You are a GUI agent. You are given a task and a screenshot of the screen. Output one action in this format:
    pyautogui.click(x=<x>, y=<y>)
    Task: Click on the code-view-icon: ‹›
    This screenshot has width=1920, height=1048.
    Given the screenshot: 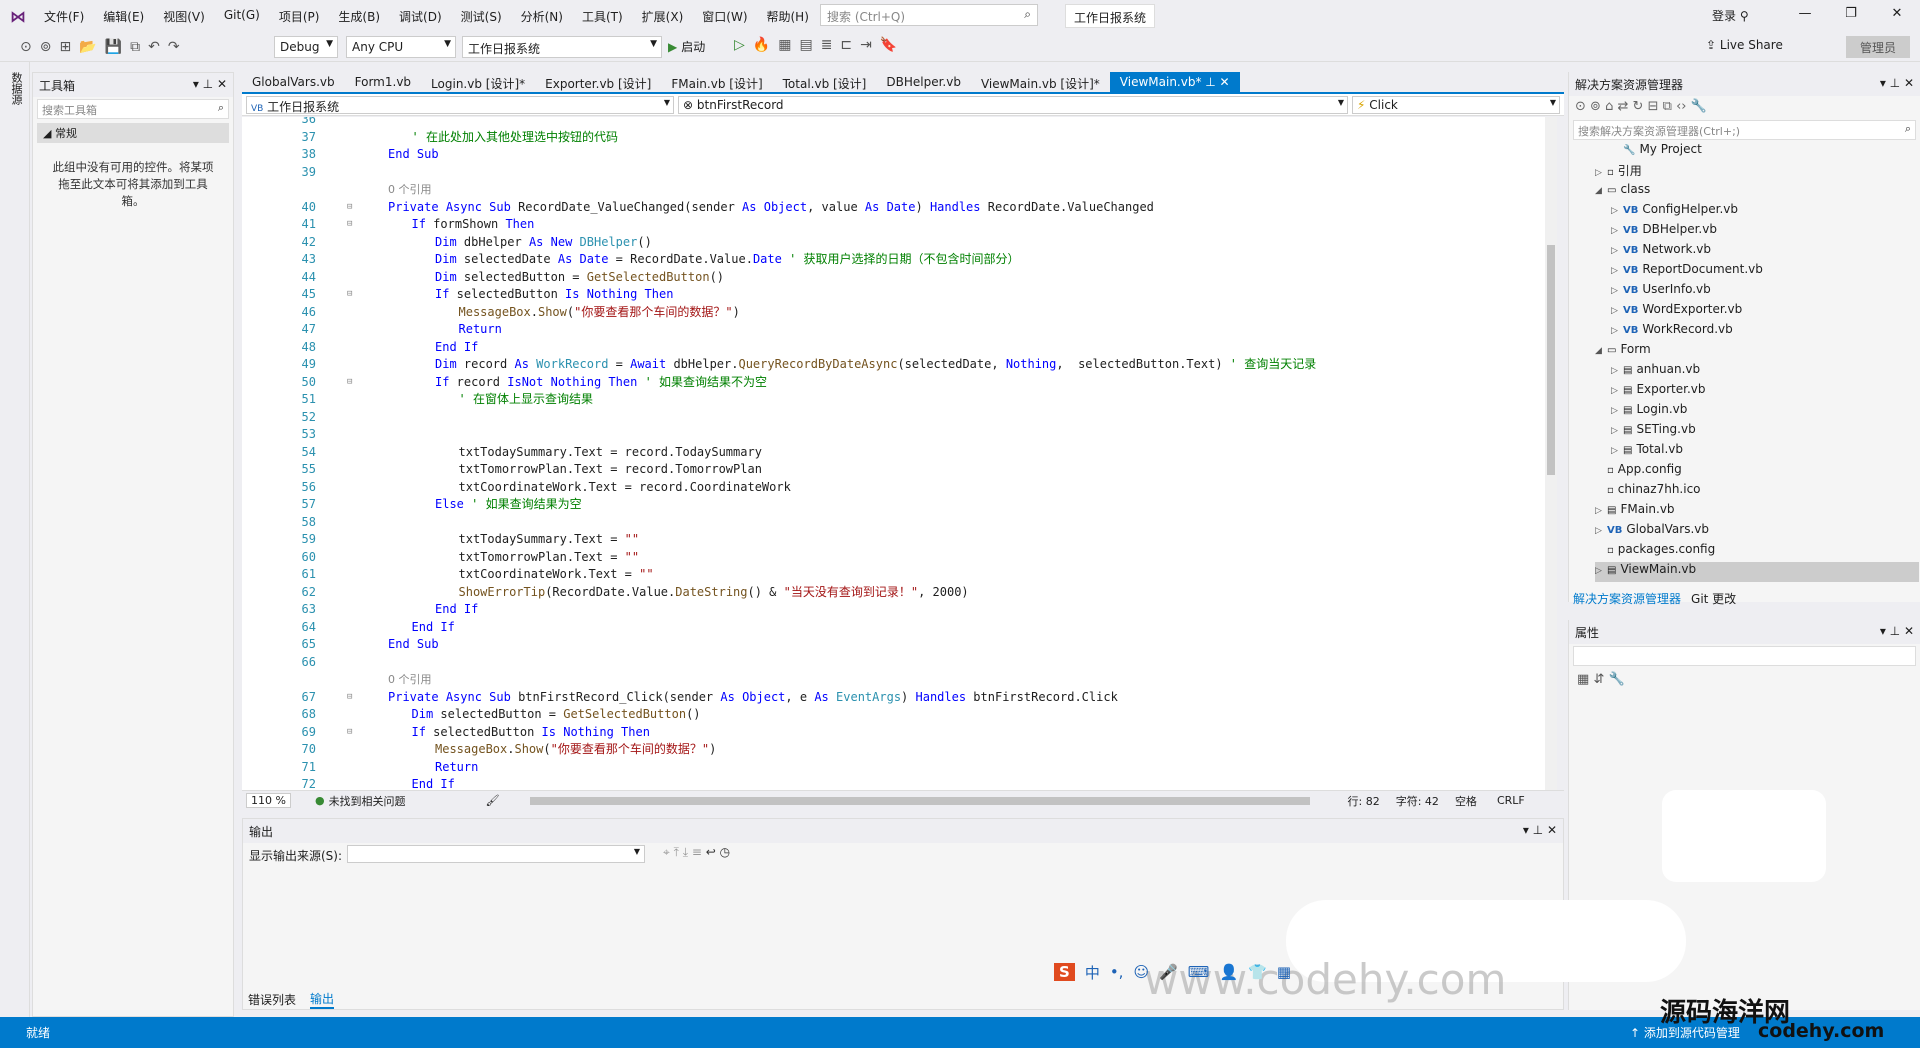 What is the action you would take?
    pyautogui.click(x=1681, y=106)
    